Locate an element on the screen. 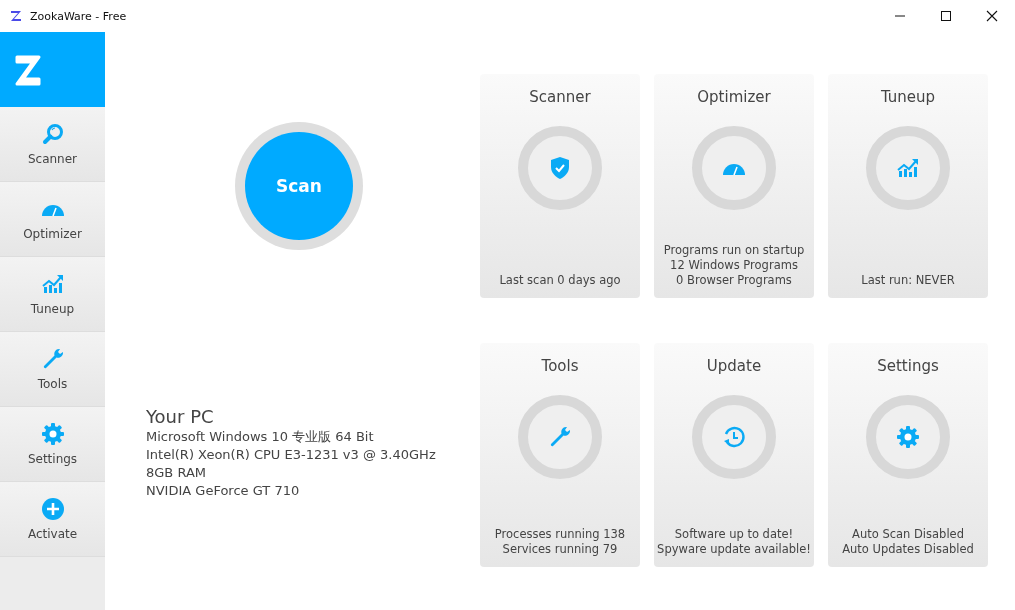 The image size is (1015, 610). sidebar-item: Activate is located at coordinates (52, 519).